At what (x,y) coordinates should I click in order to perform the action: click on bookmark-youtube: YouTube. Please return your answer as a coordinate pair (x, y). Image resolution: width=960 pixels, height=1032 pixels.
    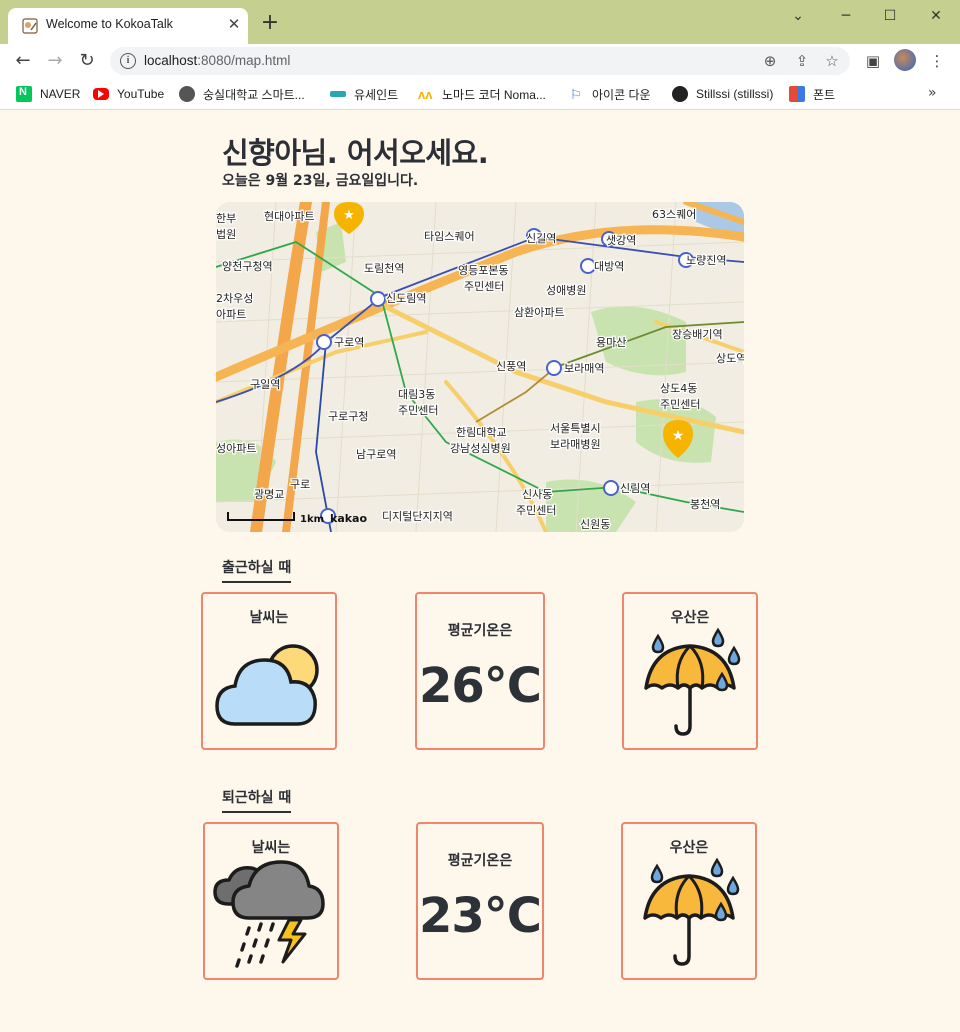
    Looking at the image, I should click on (128, 94).